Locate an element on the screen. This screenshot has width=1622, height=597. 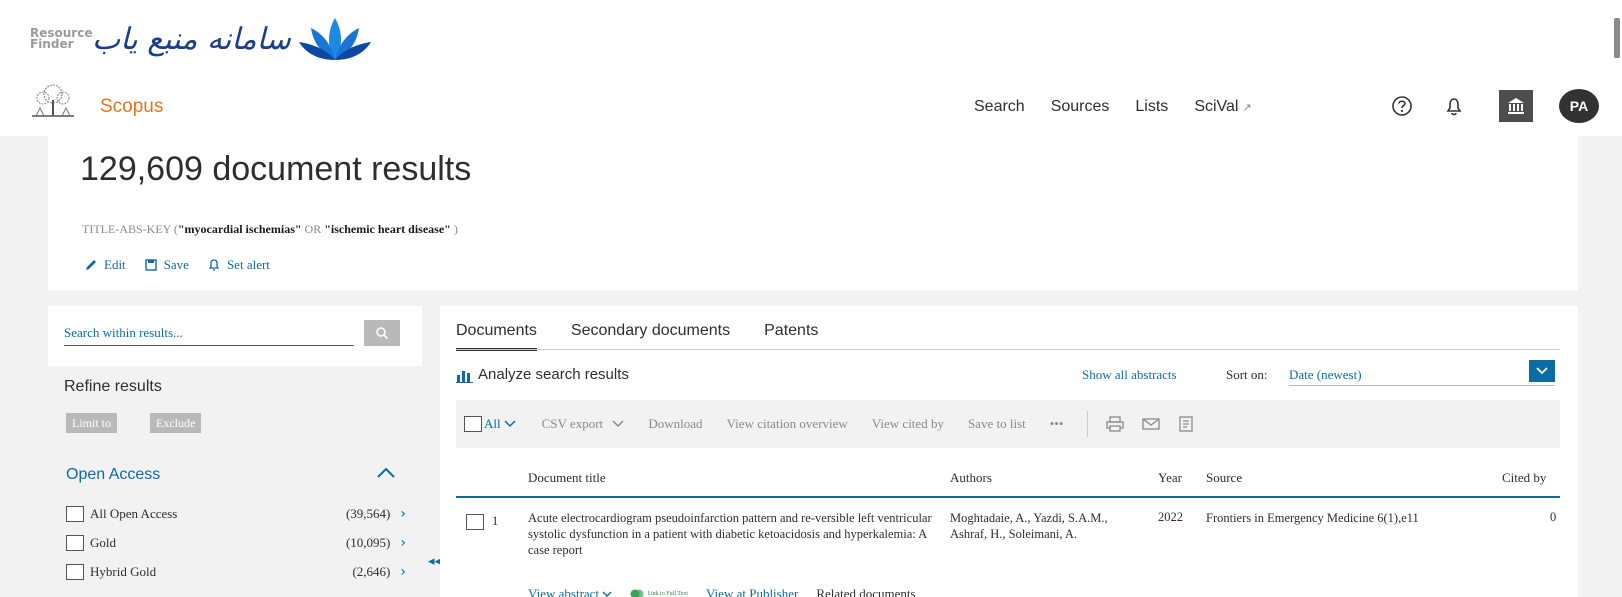
csv-export-button: CSV export is located at coordinates (583, 424).